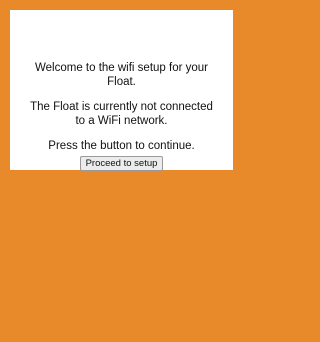 The width and height of the screenshot is (320, 342). I want to click on proceed-to-setup-button: Proceed to setup, so click(121, 163).